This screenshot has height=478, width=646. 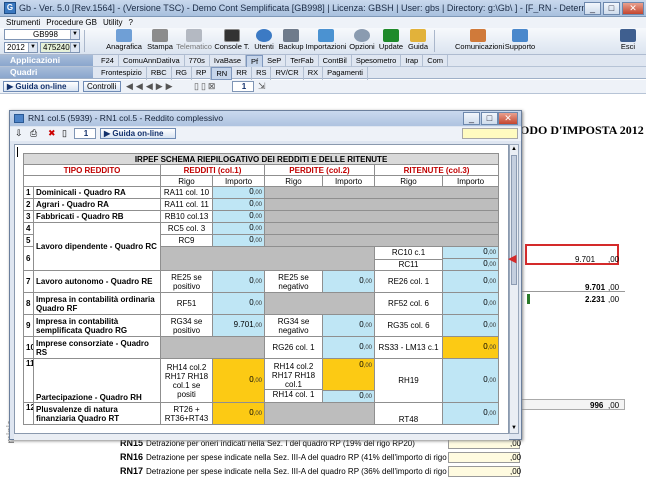 What do you see at coordinates (33, 133) in the screenshot?
I see `printer-icon: ⎙` at bounding box center [33, 133].